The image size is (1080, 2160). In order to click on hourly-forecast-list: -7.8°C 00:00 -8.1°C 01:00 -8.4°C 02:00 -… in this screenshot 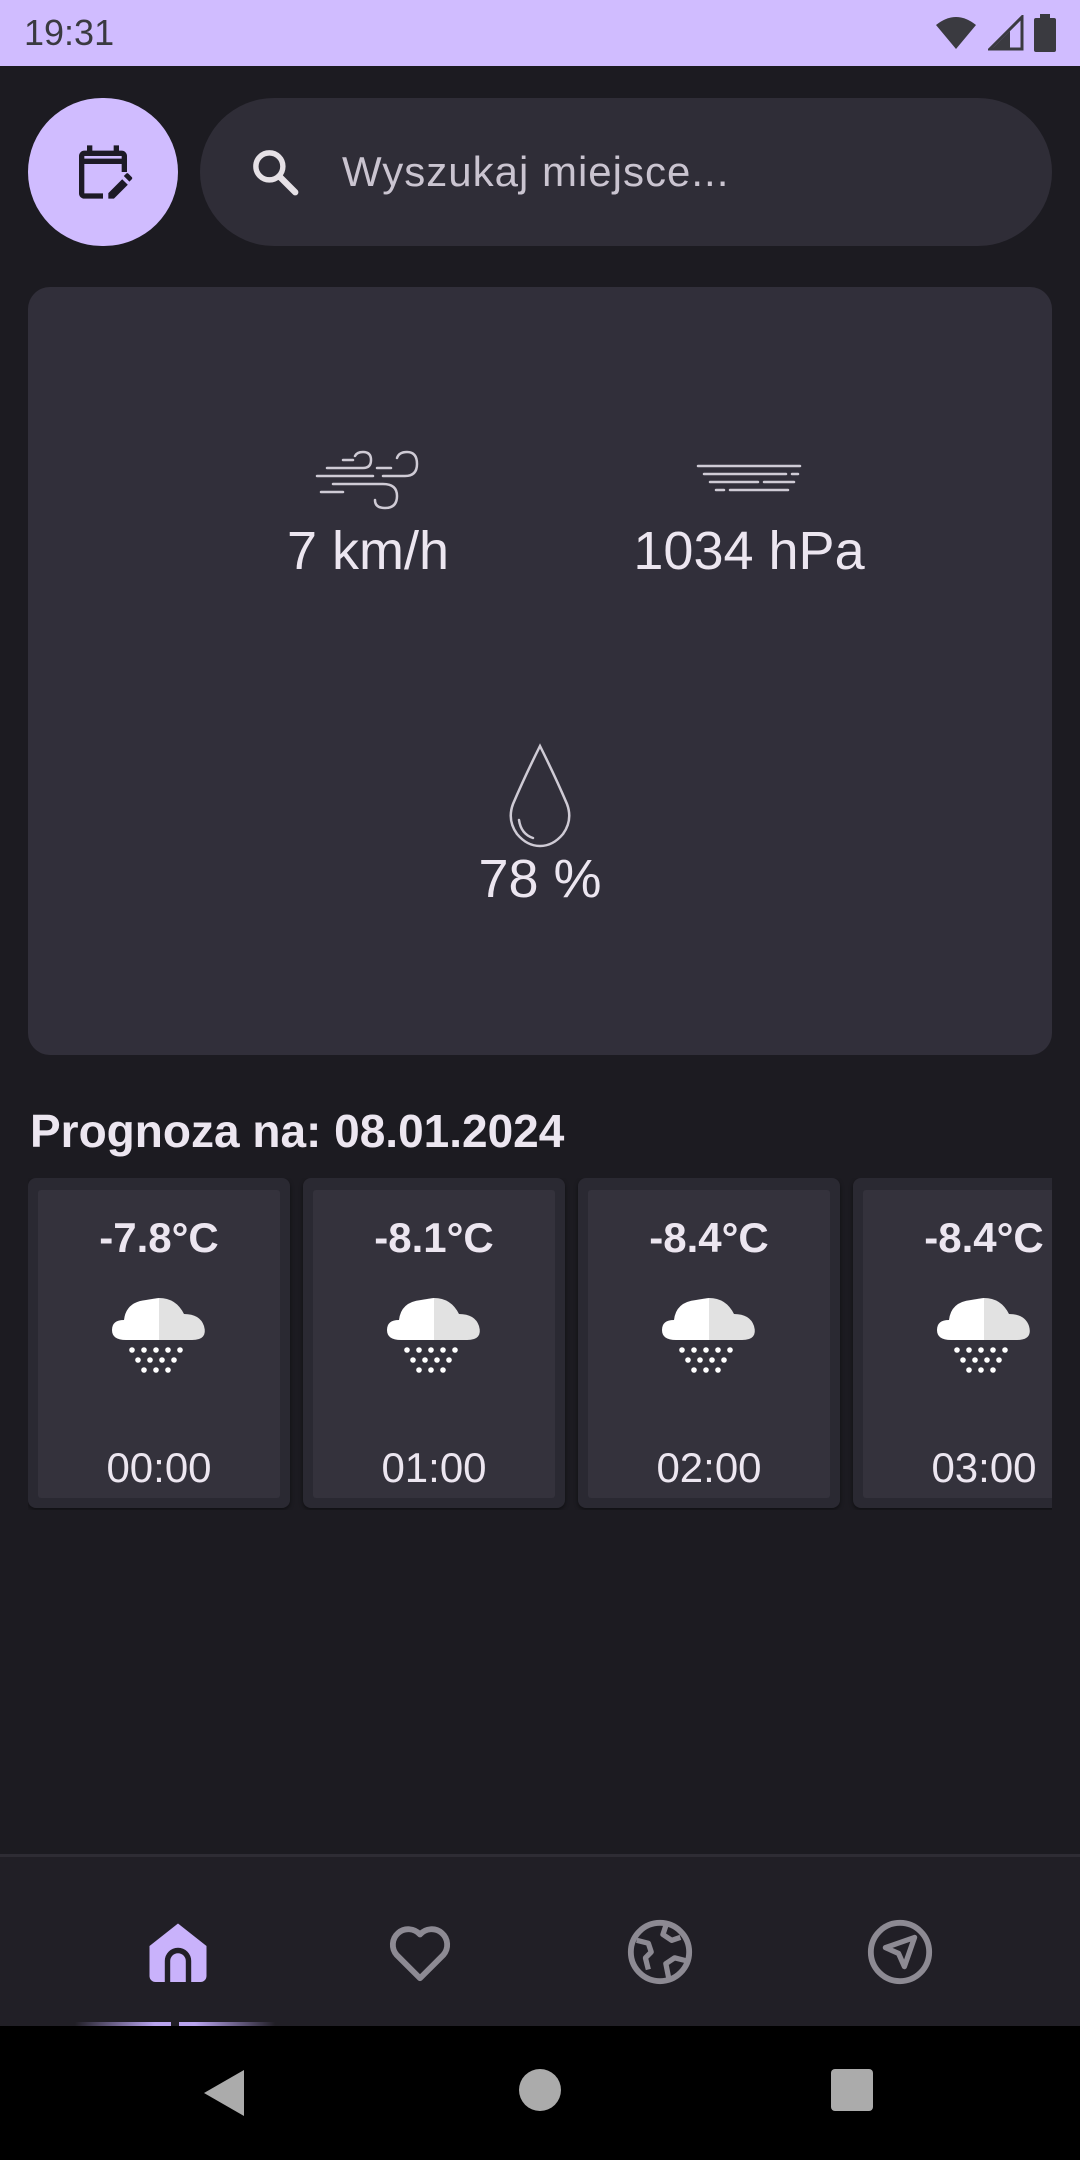, I will do `click(540, 1344)`.